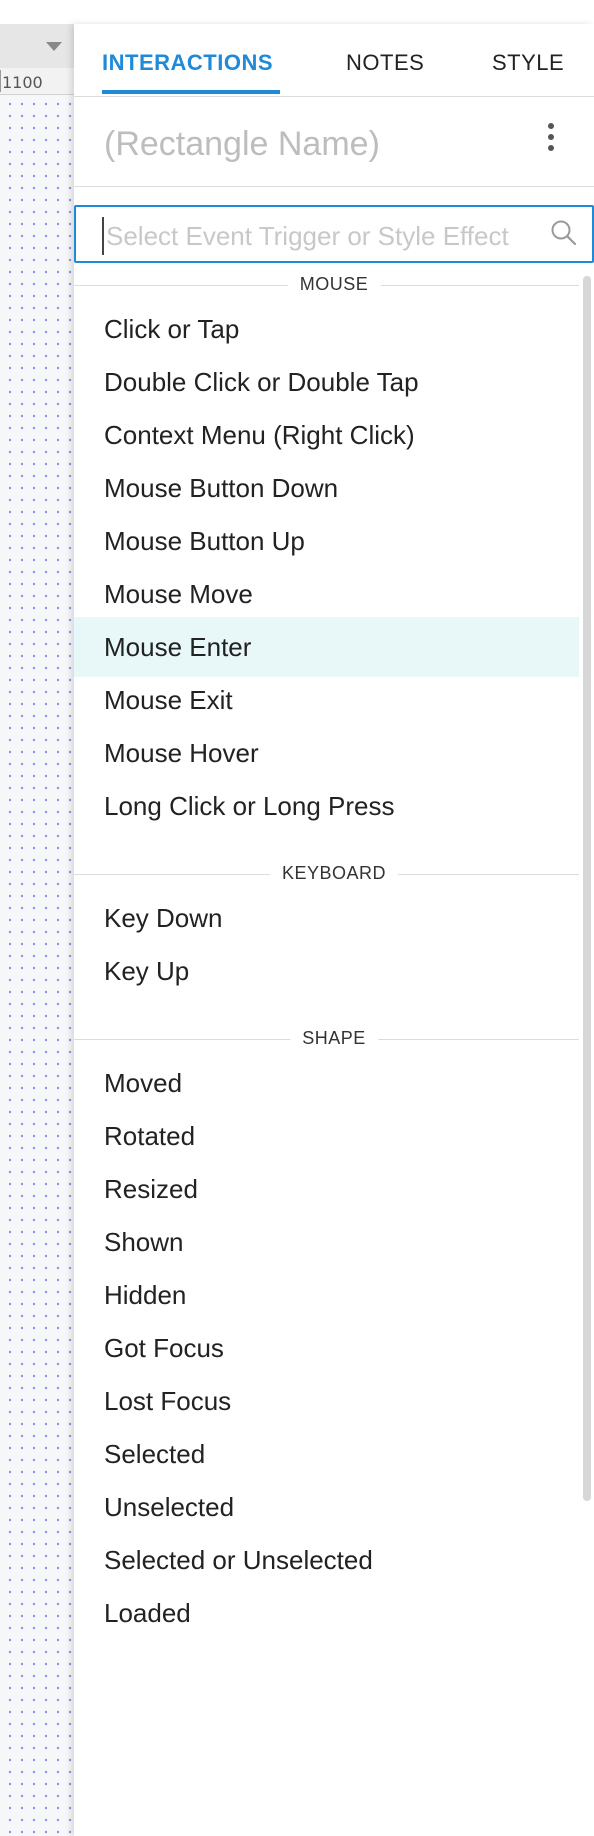 This screenshot has width=594, height=1836. I want to click on list-item: Key Down, so click(326, 918).